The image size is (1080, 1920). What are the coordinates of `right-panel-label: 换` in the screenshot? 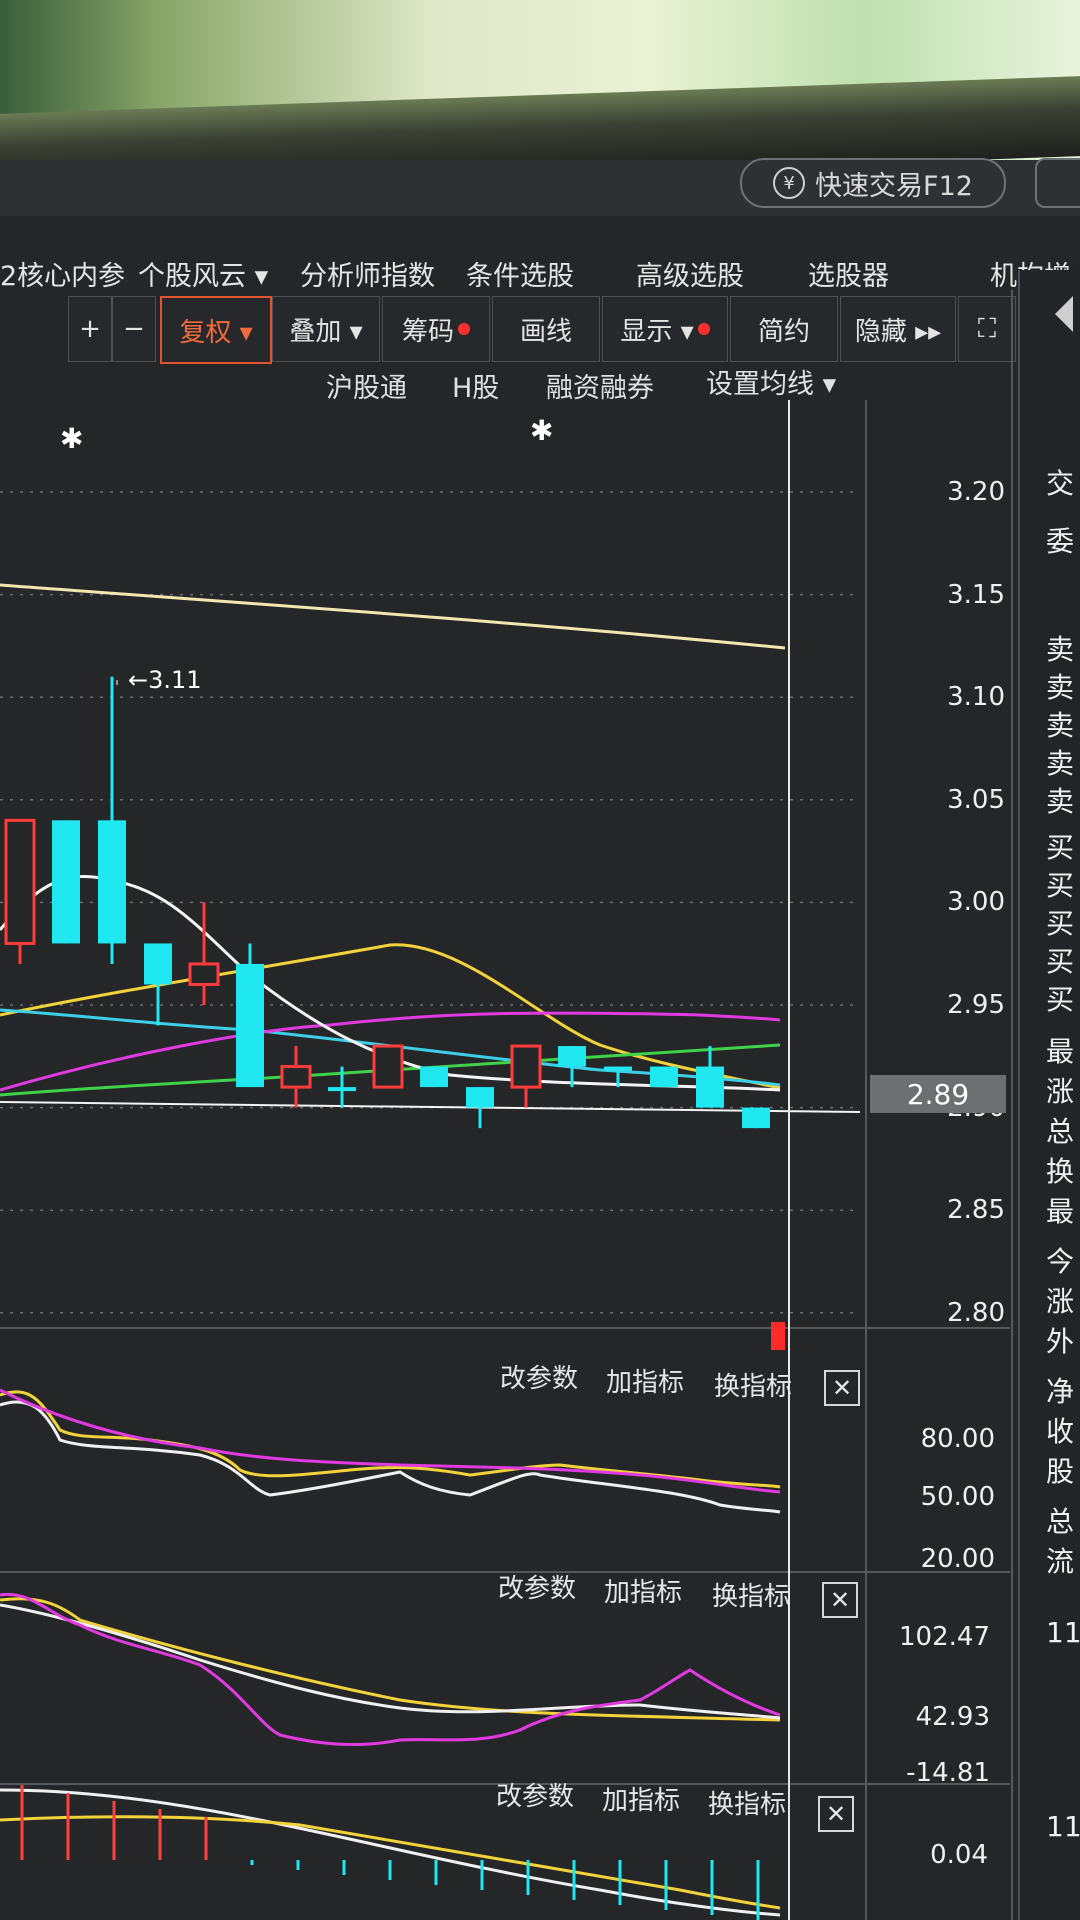 It's located at (1060, 1171).